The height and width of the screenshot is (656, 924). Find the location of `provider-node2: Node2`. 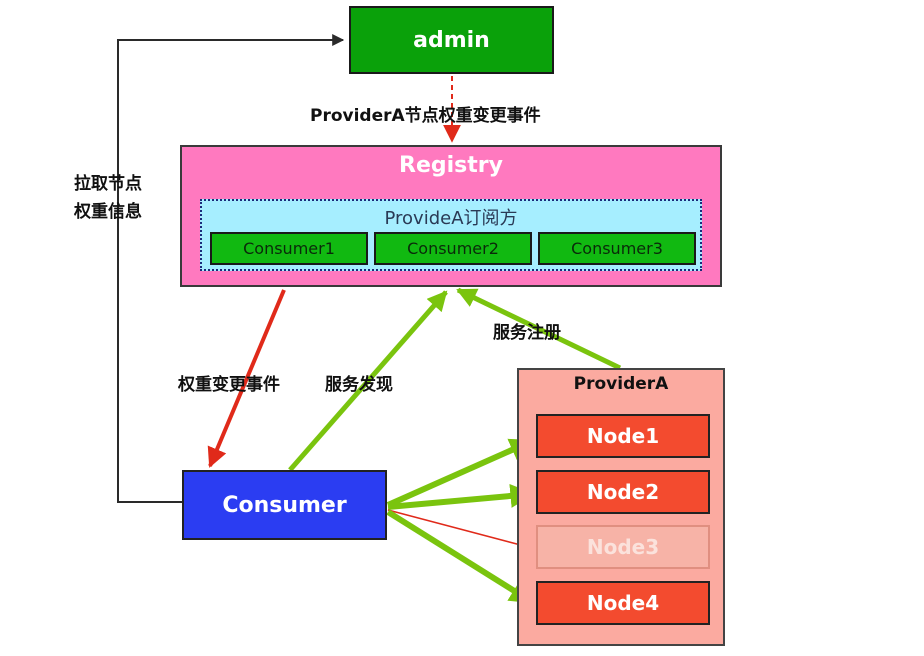

provider-node2: Node2 is located at coordinates (623, 492).